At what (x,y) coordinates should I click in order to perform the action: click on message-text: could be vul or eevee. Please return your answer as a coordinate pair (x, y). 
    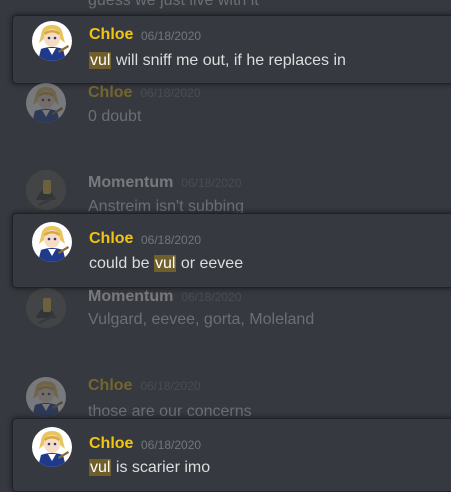
    Looking at the image, I should click on (166, 264).